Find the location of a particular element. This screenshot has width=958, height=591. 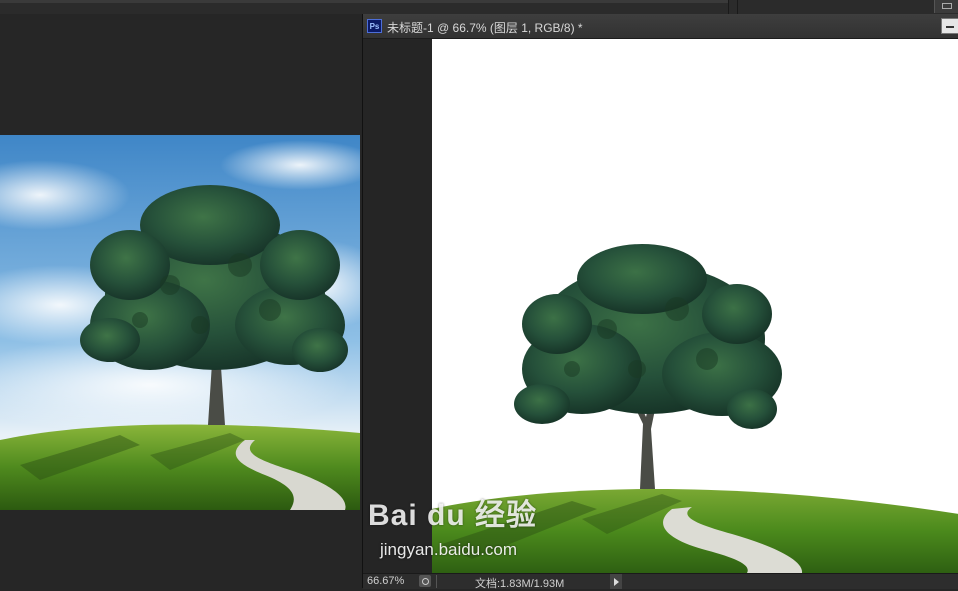

panel-collapse-icon is located at coordinates (946, 6).